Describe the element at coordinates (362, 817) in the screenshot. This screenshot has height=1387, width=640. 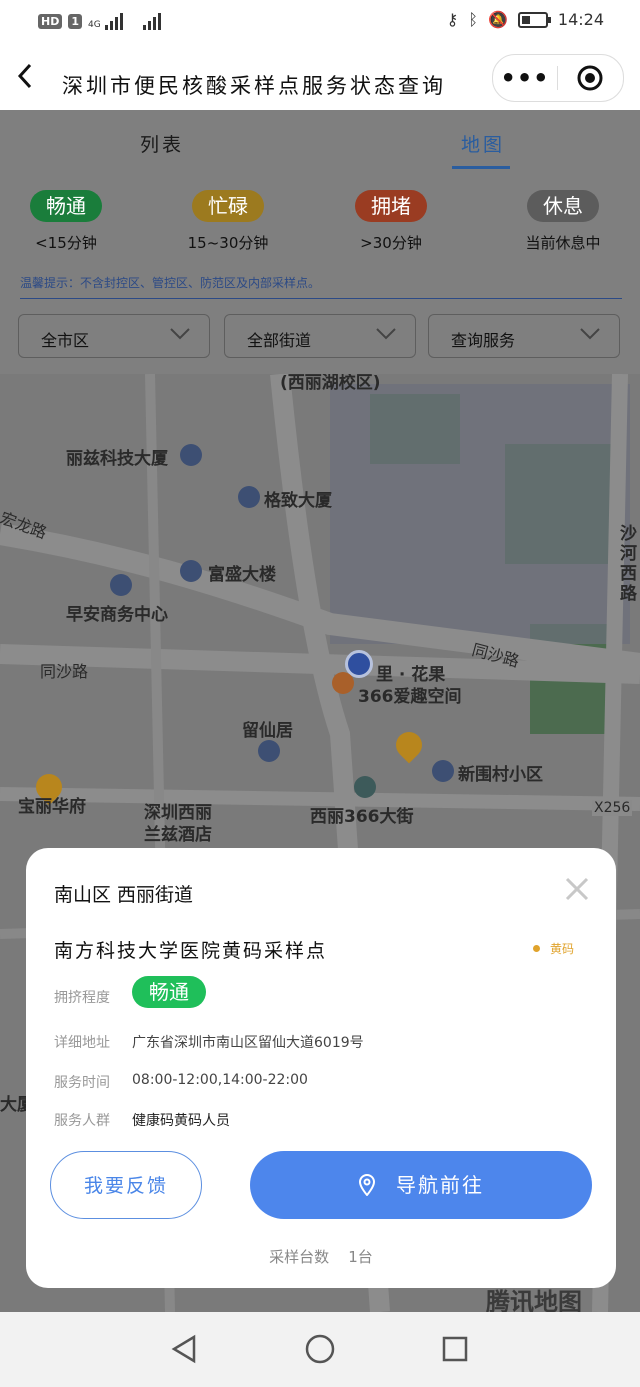
I see `map-label: 西丽366大街` at that location.